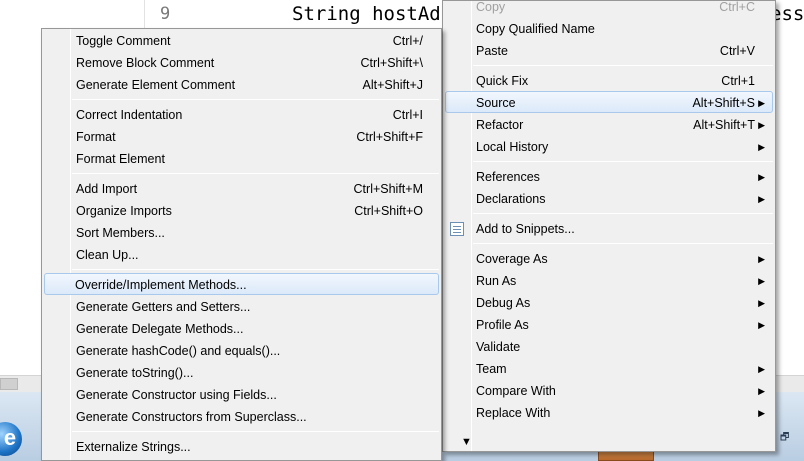 The height and width of the screenshot is (461, 804). I want to click on menu-item-profile-as: Profile As ▶, so click(609, 325).